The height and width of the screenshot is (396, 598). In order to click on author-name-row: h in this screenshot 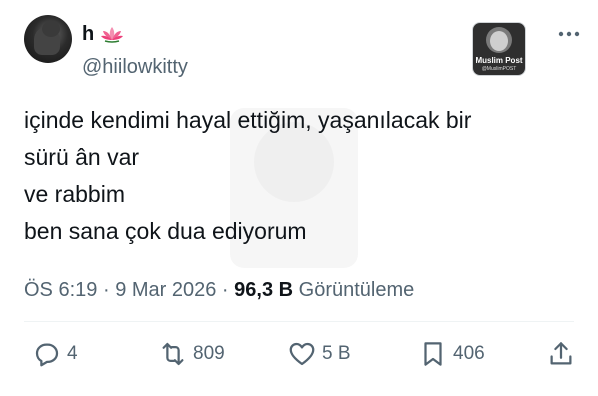, I will do `click(103, 34)`.